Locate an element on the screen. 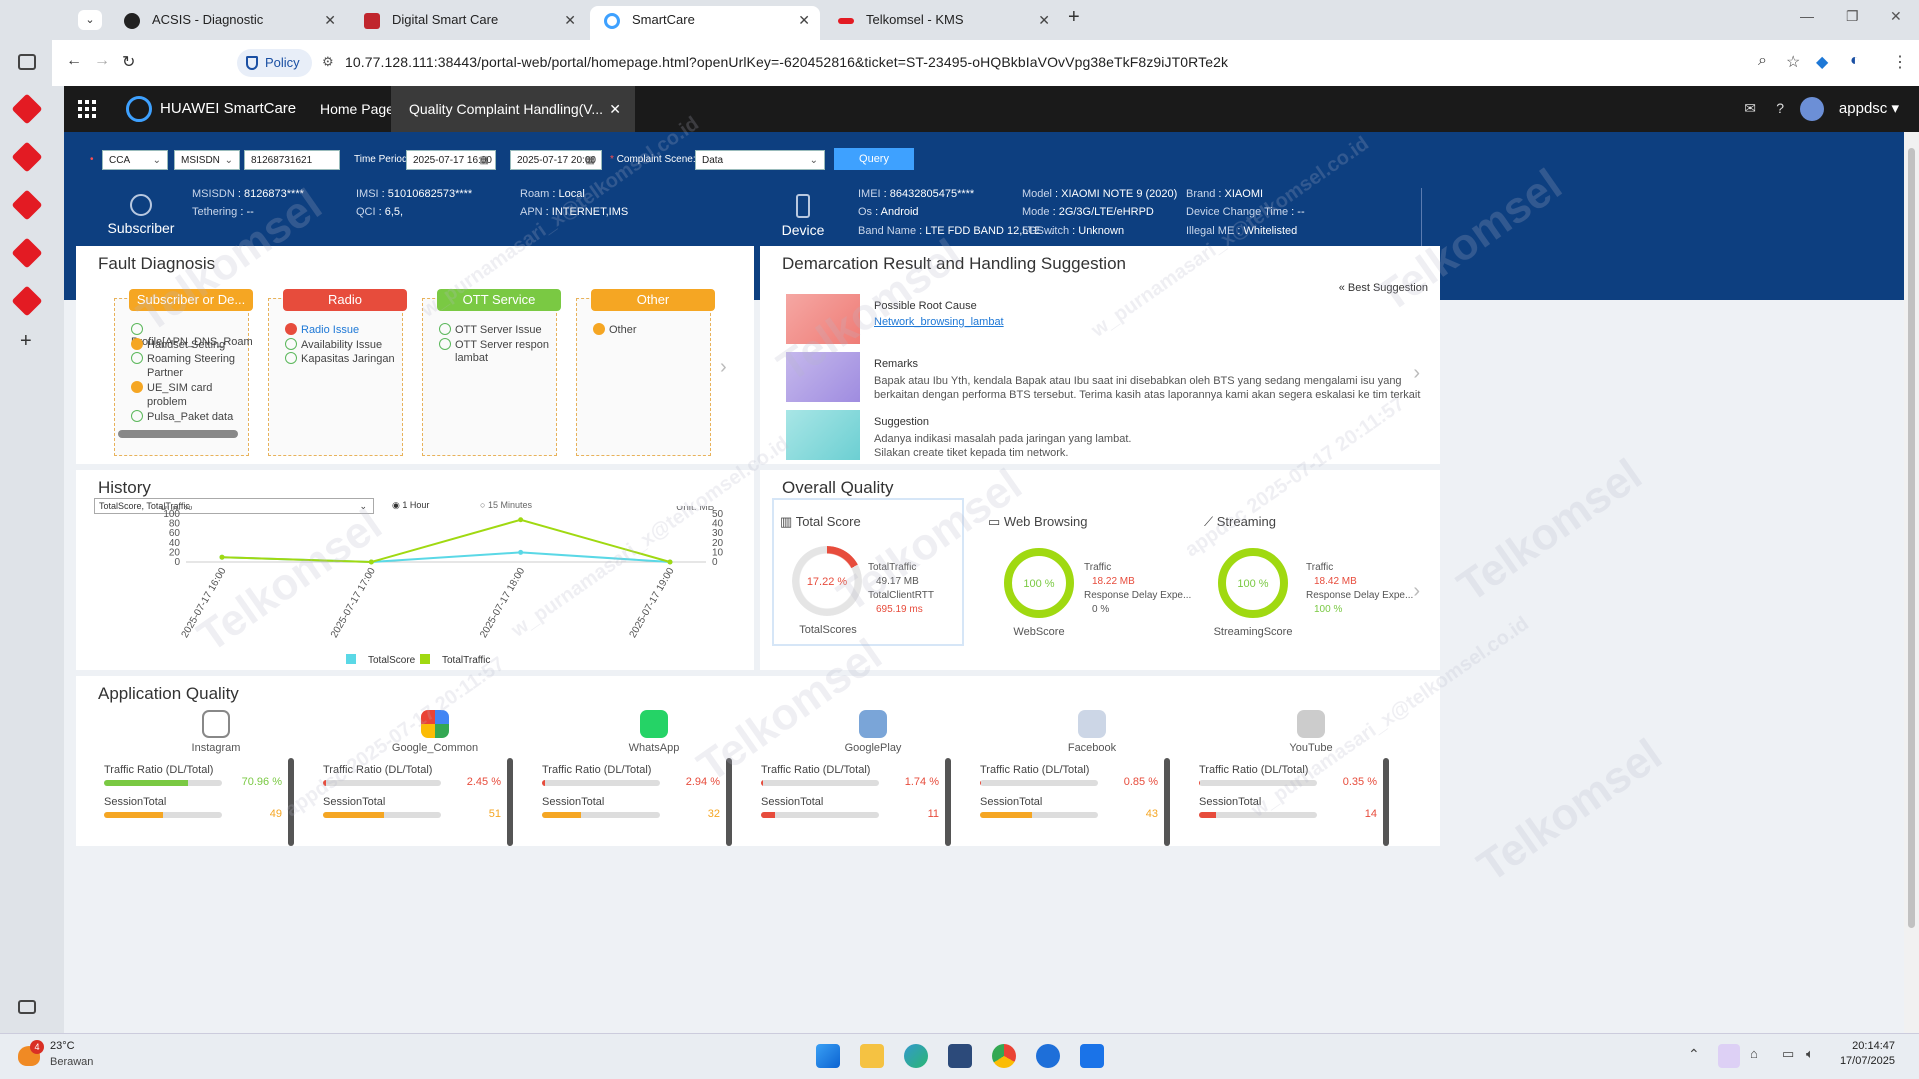 The height and width of the screenshot is (1079, 1919). start-time-input: 2025-07-17 16:00 ▦ is located at coordinates (451, 160).